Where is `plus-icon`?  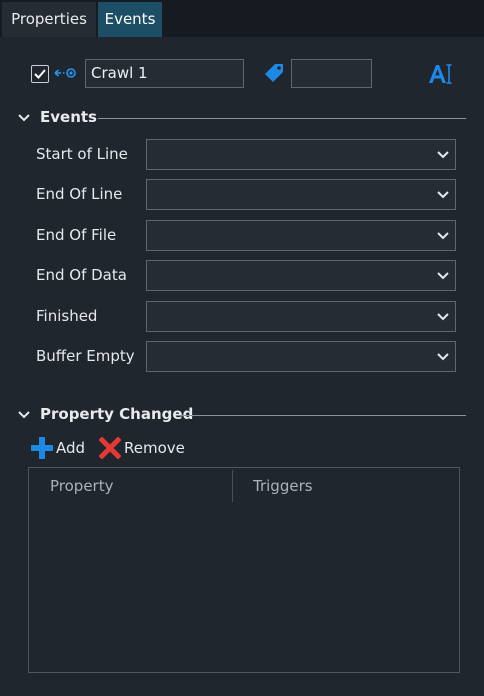
plus-icon is located at coordinates (42, 448).